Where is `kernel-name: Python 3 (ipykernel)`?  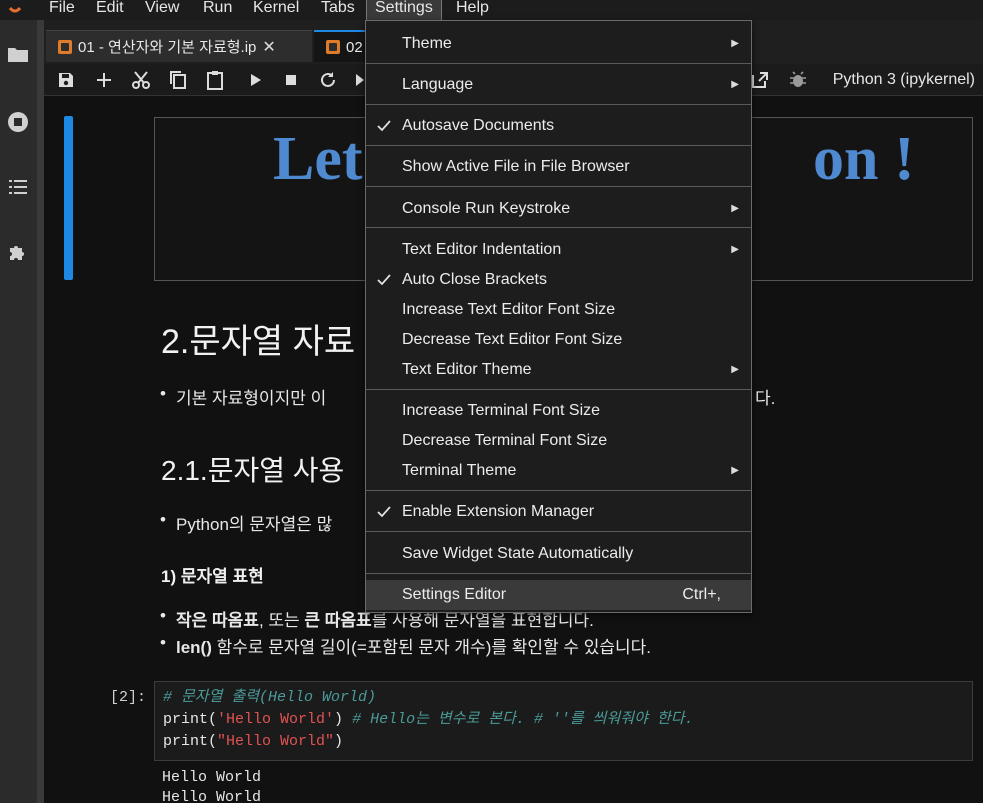 kernel-name: Python 3 (ipykernel) is located at coordinates (904, 80).